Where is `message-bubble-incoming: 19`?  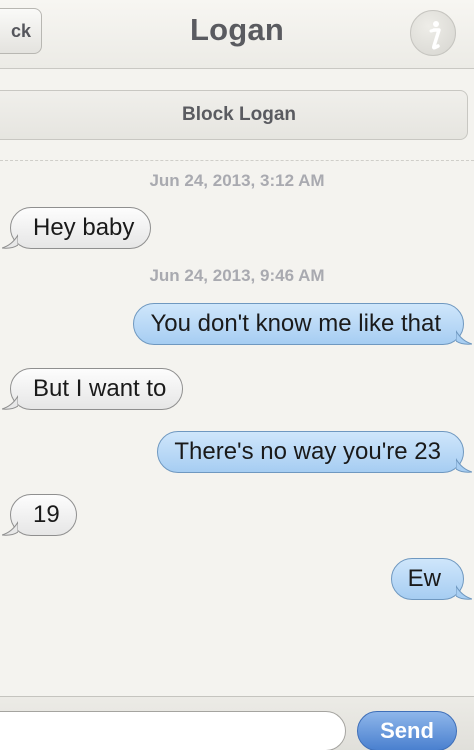
message-bubble-incoming: 19 is located at coordinates (39, 515).